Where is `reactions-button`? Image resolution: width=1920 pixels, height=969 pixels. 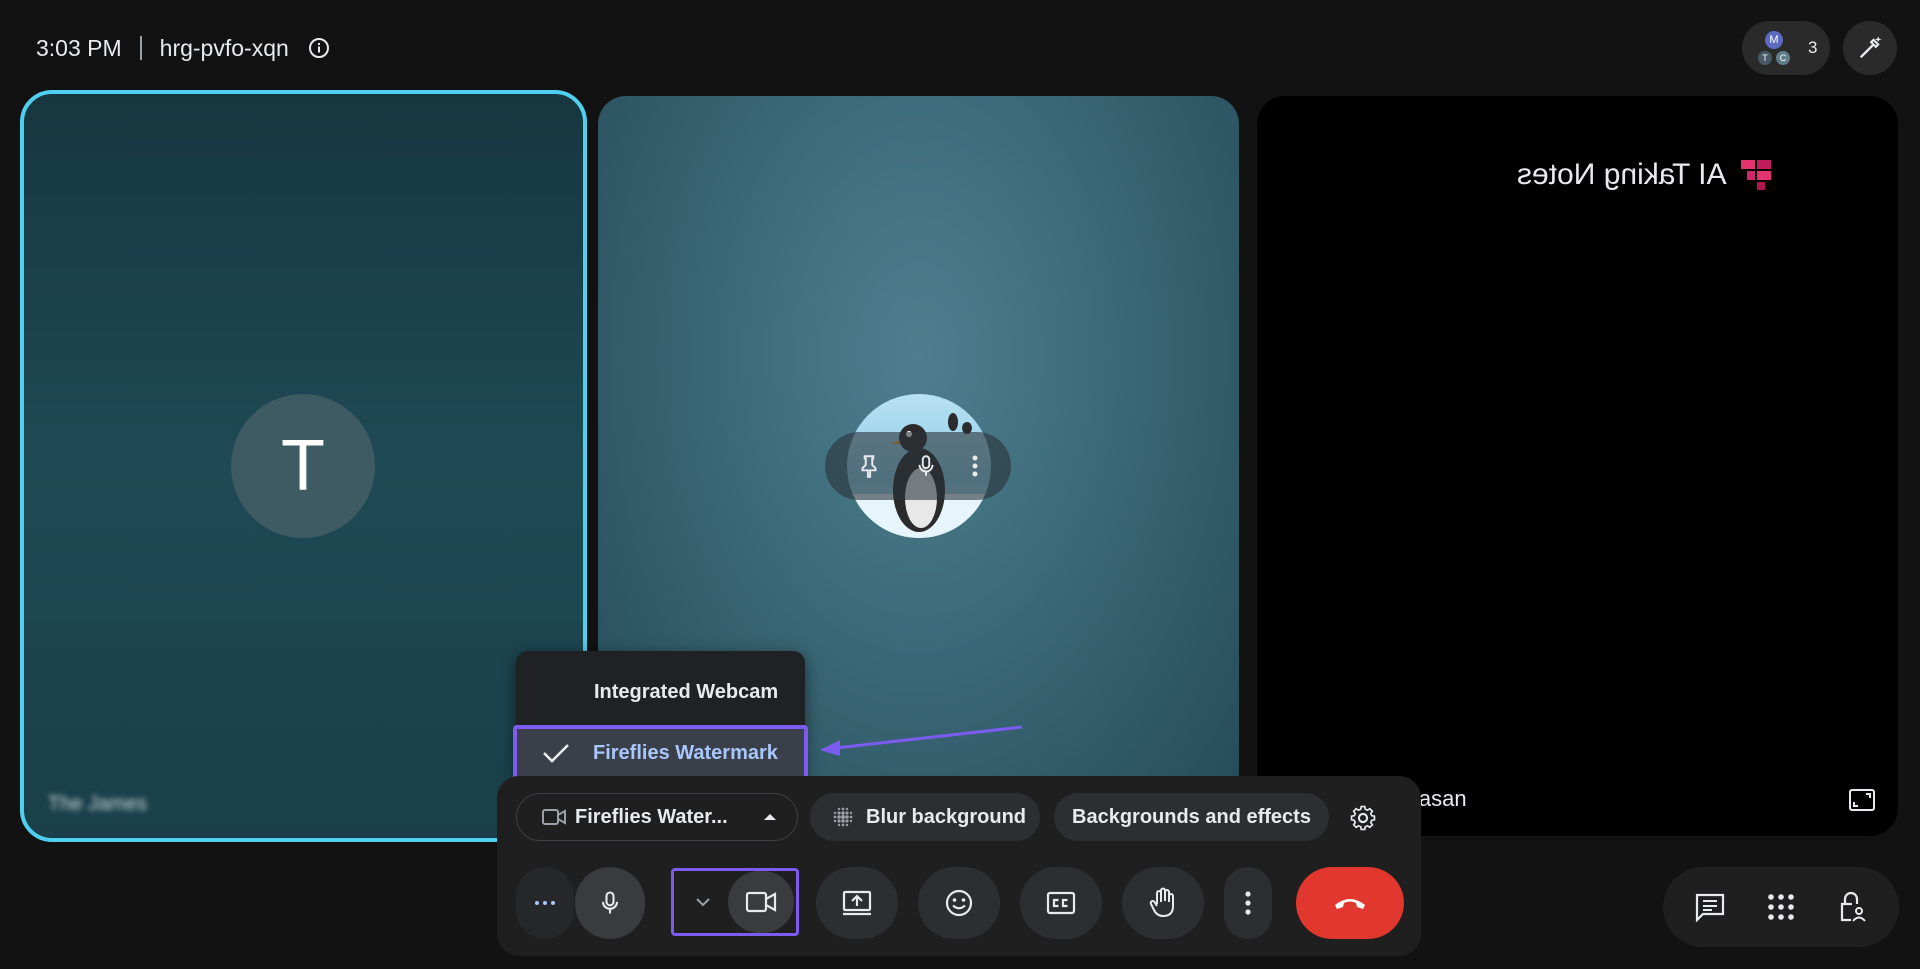 reactions-button is located at coordinates (959, 903).